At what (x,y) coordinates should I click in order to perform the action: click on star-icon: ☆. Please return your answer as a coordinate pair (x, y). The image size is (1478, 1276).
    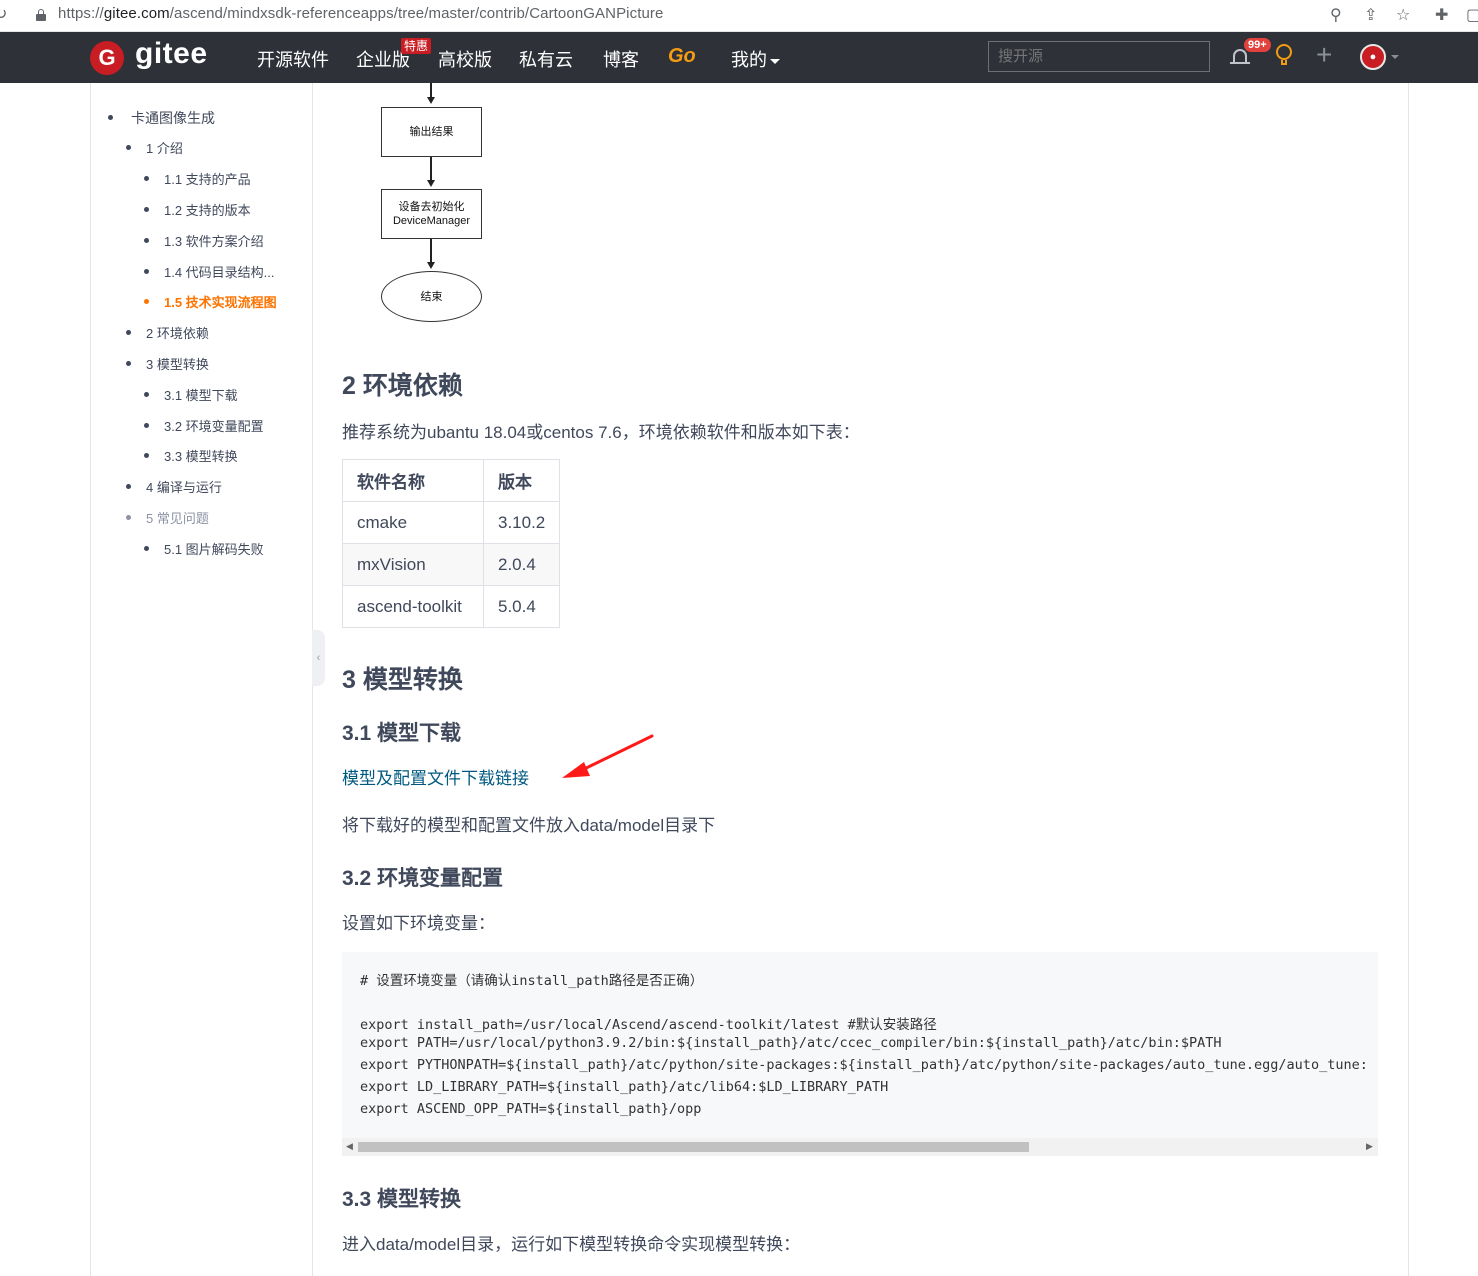
    Looking at the image, I should click on (1403, 15).